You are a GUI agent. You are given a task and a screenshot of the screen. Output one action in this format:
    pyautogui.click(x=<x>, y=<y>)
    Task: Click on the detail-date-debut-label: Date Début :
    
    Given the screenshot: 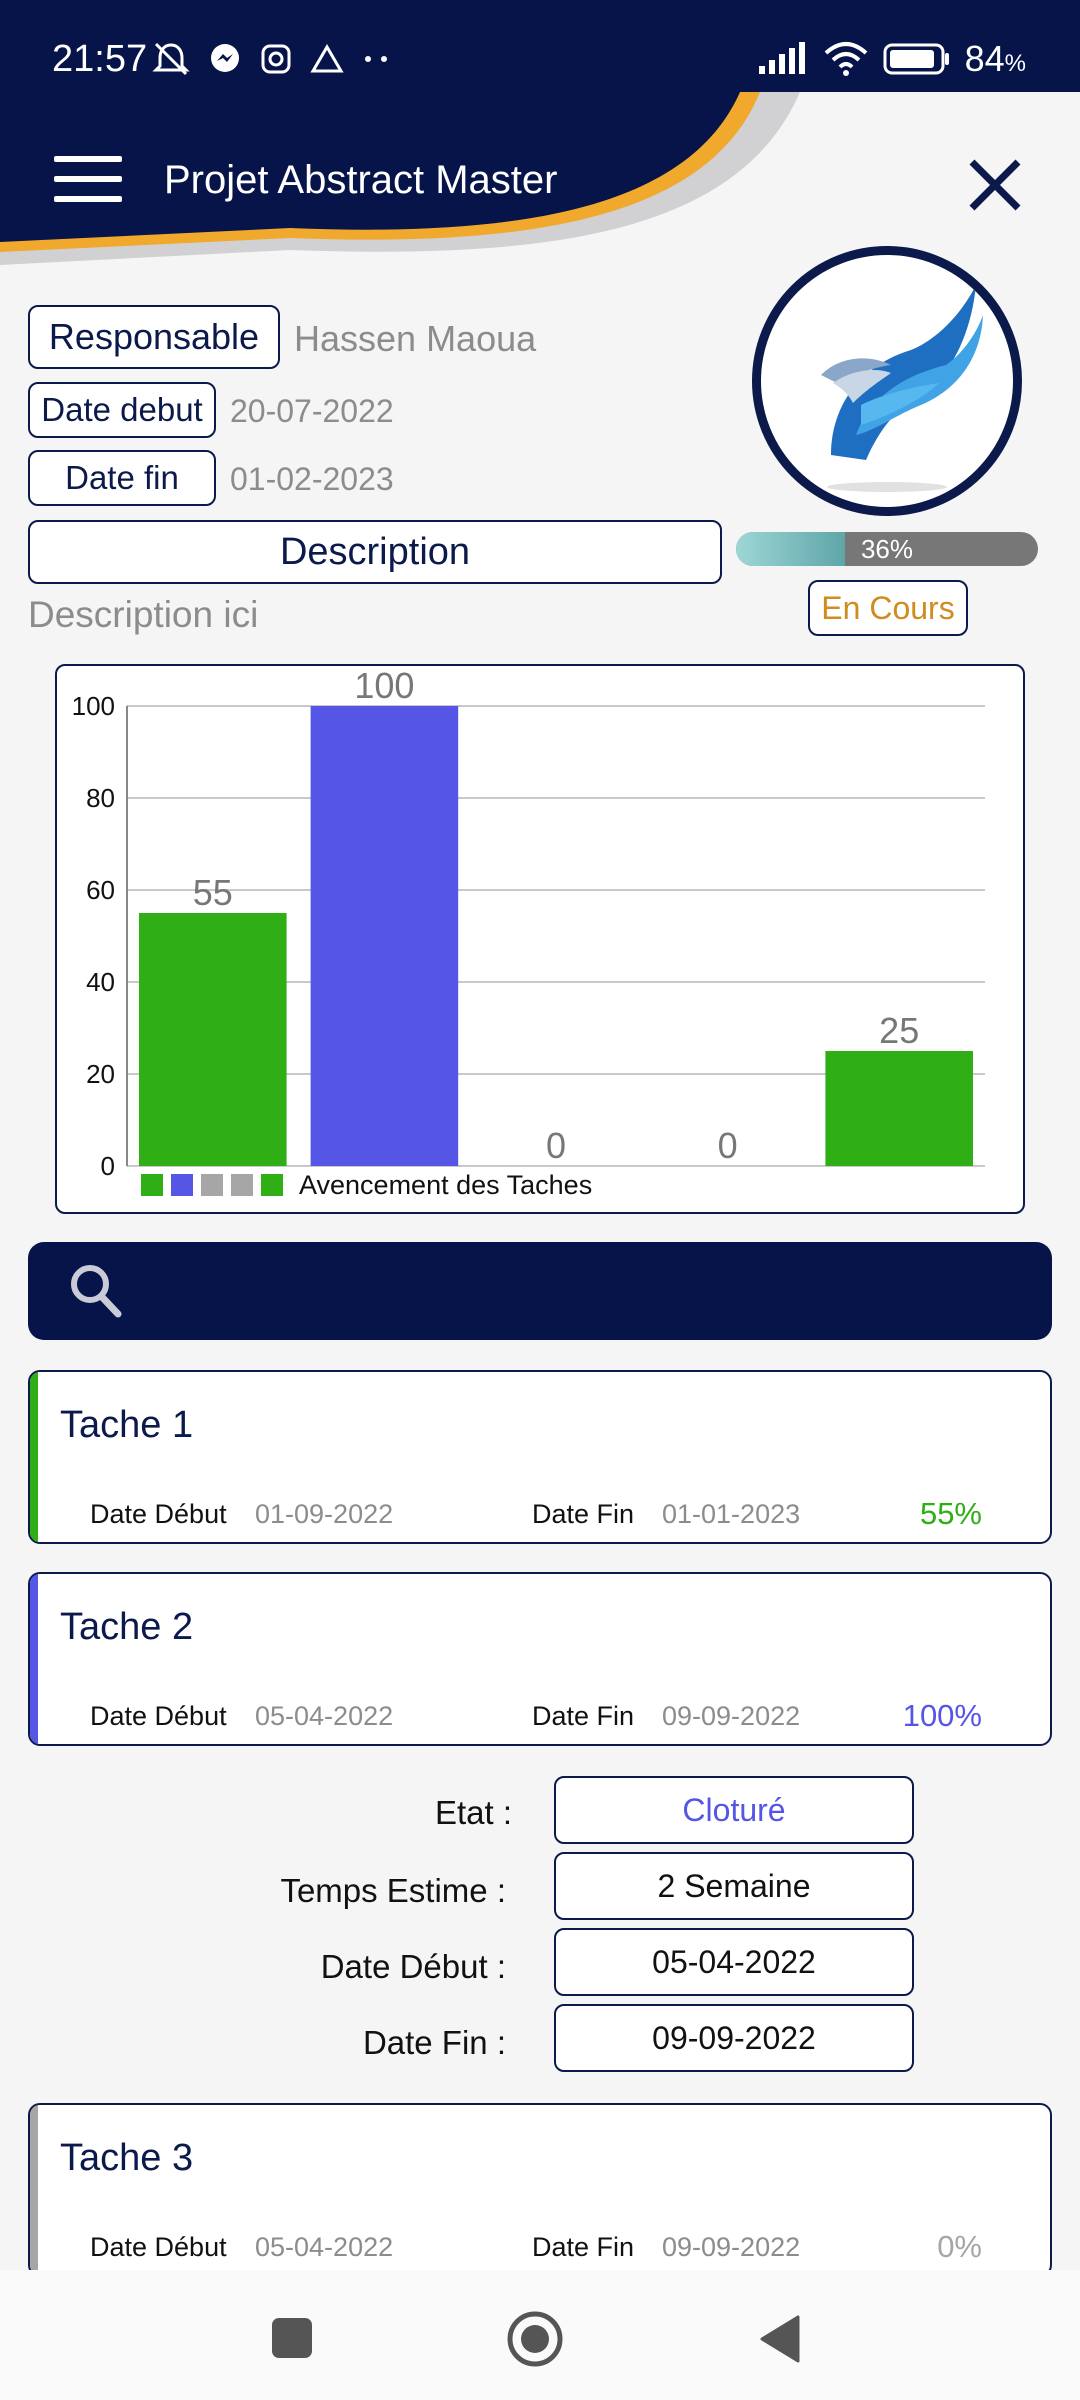 What is the action you would take?
    pyautogui.click(x=413, y=1966)
    